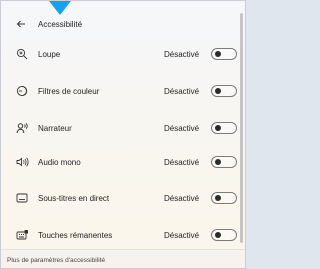 The image size is (320, 269). I want to click on setting-row-sticky-keys: Touches rémanentes Désactivé, so click(123, 235).